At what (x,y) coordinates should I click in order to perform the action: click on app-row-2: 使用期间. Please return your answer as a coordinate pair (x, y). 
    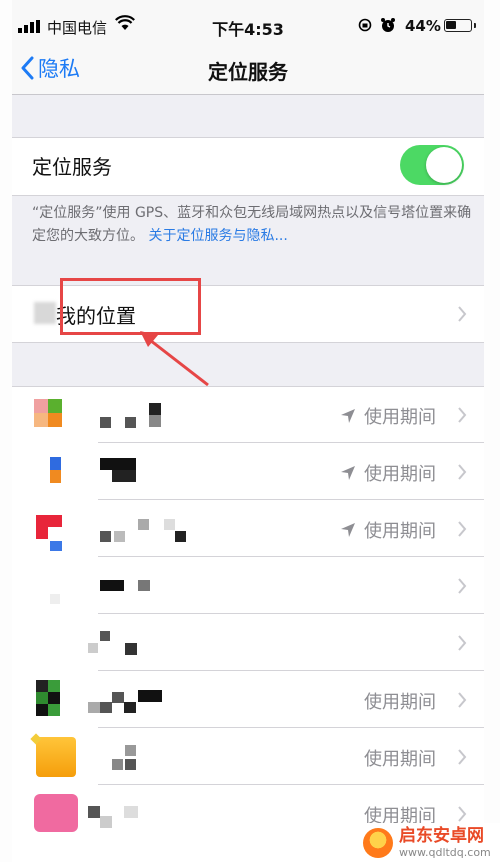
    Looking at the image, I should click on (248, 472).